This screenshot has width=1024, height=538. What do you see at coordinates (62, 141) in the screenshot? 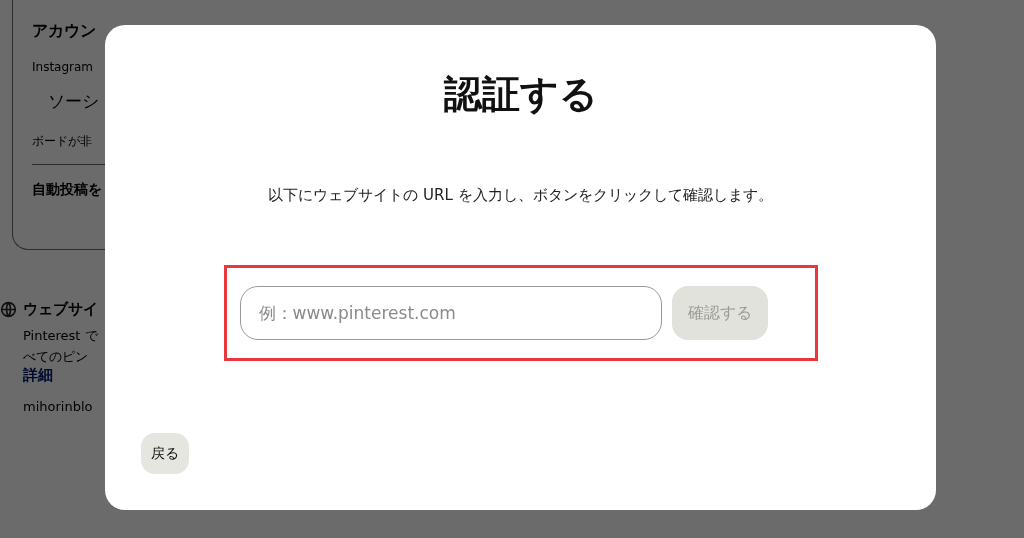
I see `board-note: ボードが非` at bounding box center [62, 141].